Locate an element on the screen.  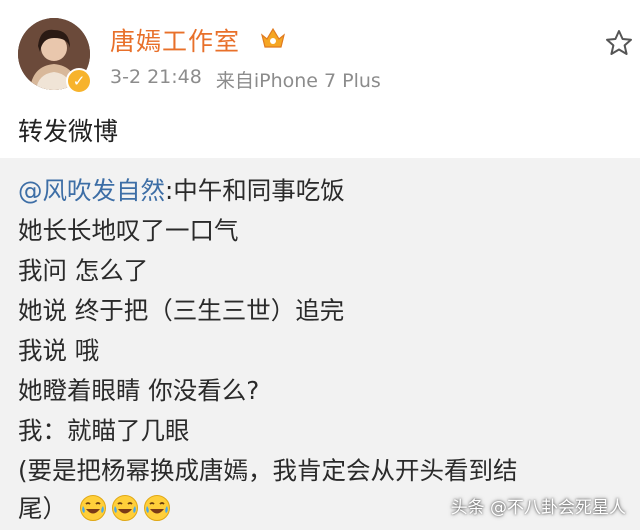
author-name: 唐嫣工作室 is located at coordinates (175, 40).